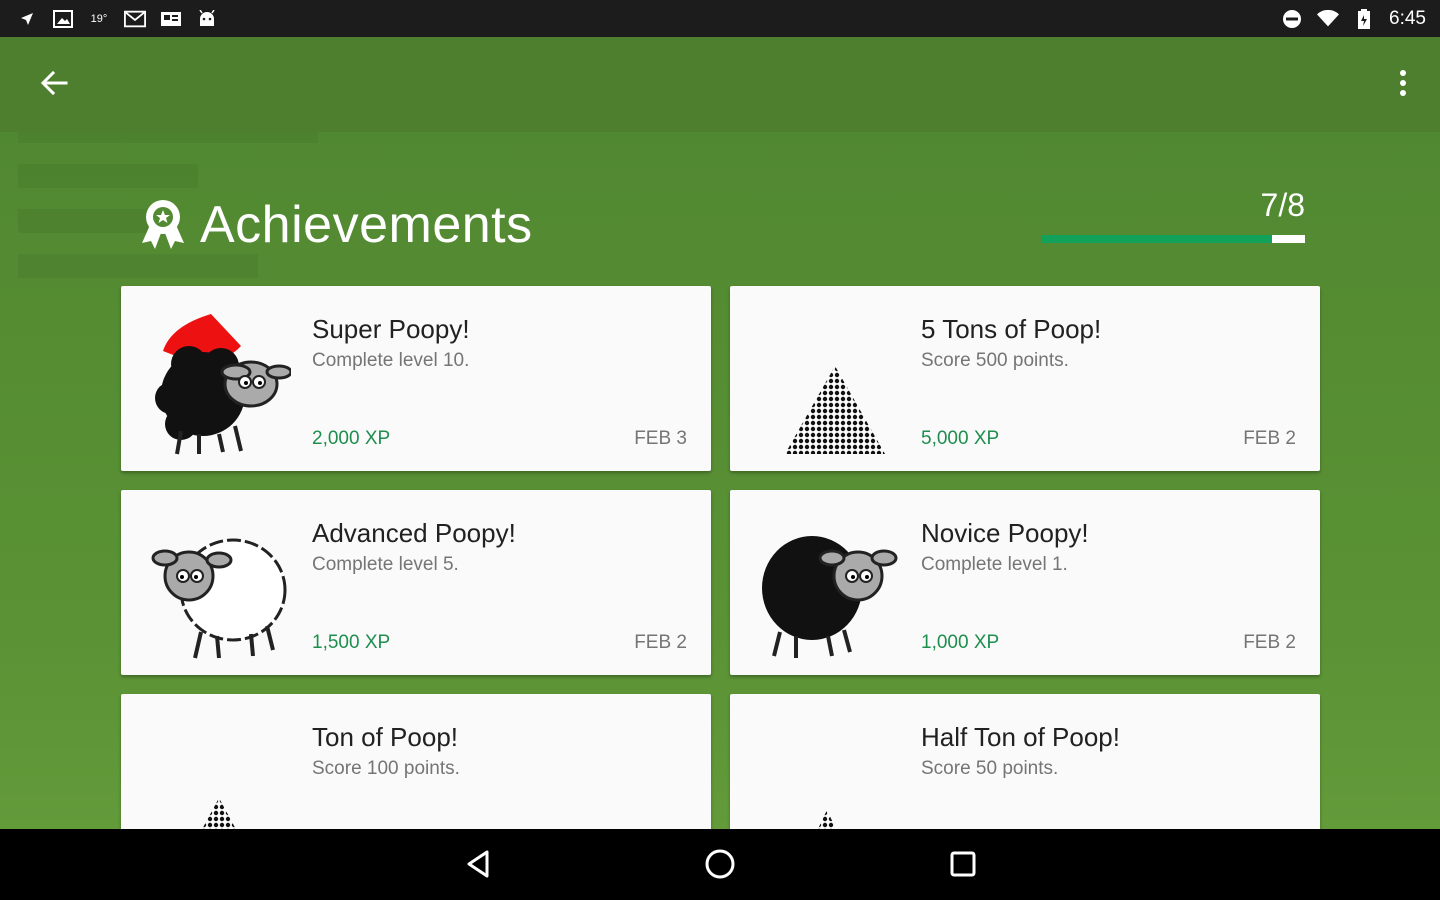 This screenshot has width=1440, height=900. I want to click on achievement-title: Novice Poopy!, so click(1005, 533).